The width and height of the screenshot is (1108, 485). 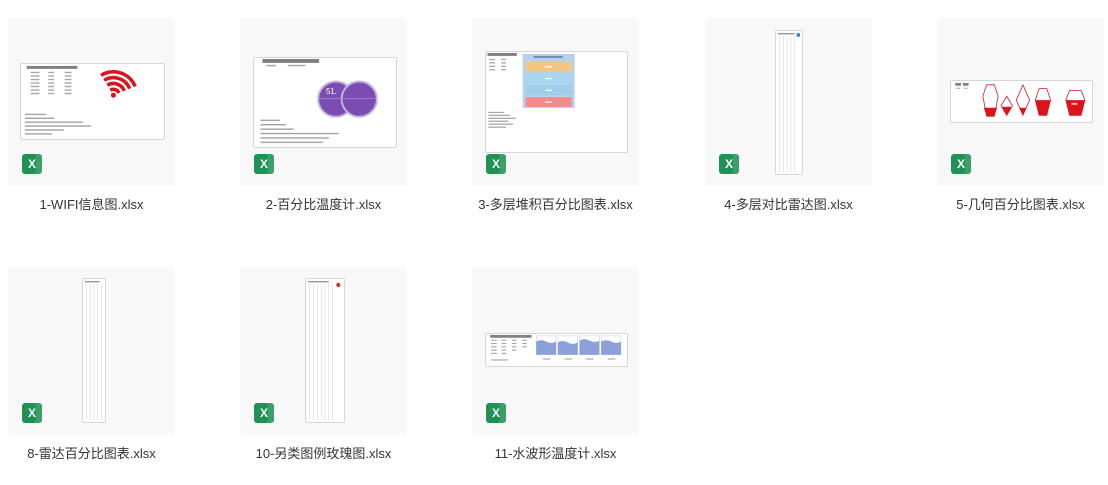 I want to click on hexagon-shape, so click(x=990, y=100).